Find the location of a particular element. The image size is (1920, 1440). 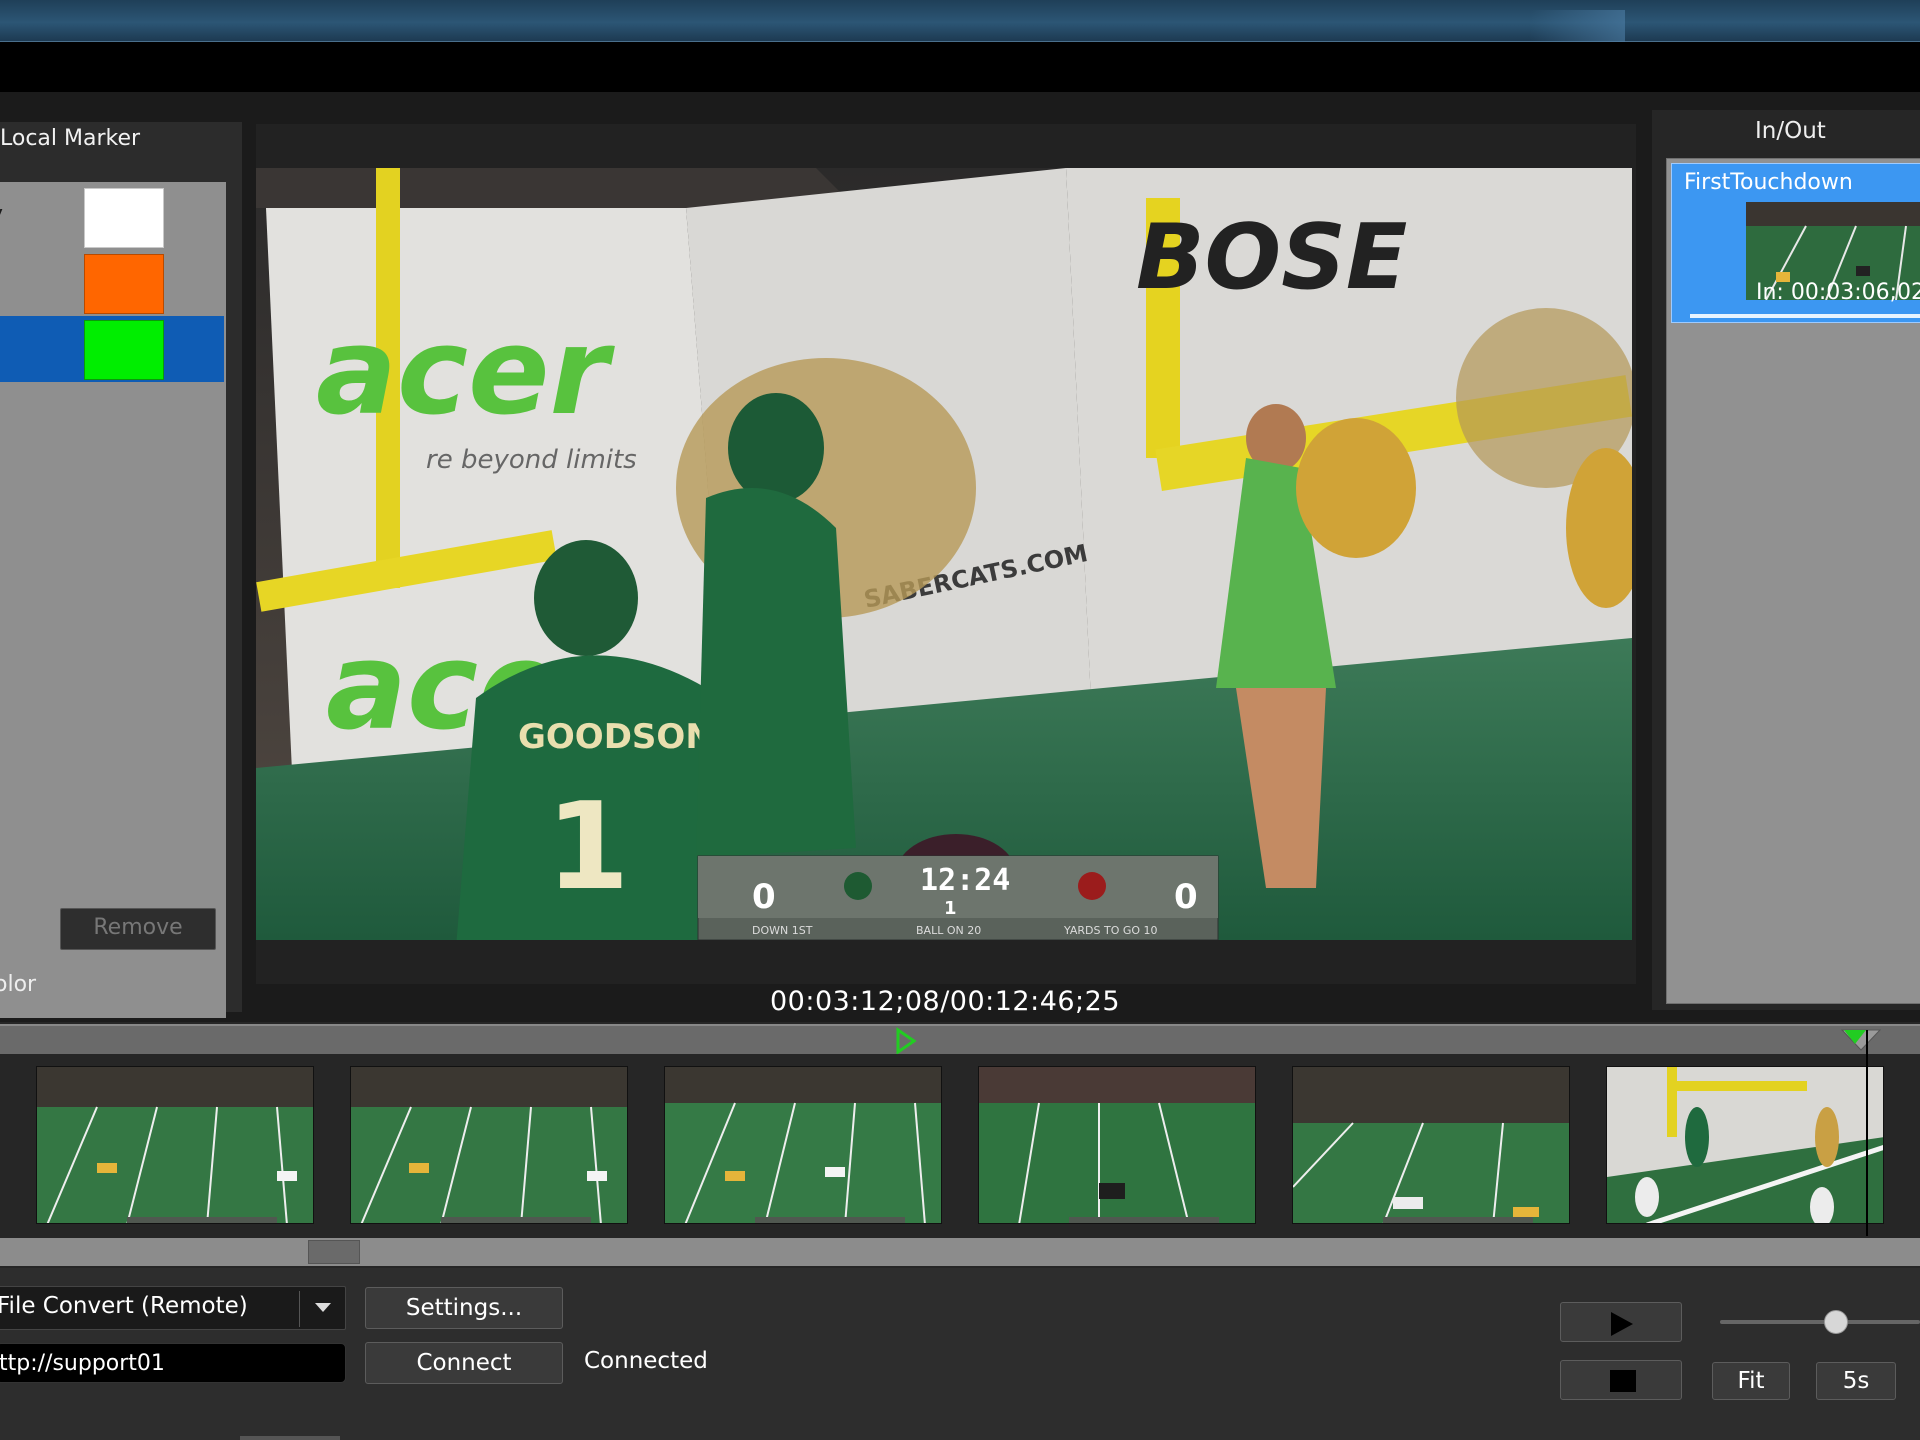

zoom-slider-thumb is located at coordinates (1836, 1322).